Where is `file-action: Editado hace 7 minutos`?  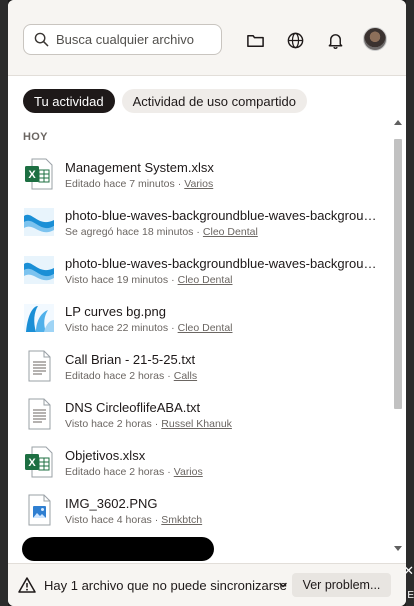
file-action: Editado hace 7 minutos is located at coordinates (120, 184).